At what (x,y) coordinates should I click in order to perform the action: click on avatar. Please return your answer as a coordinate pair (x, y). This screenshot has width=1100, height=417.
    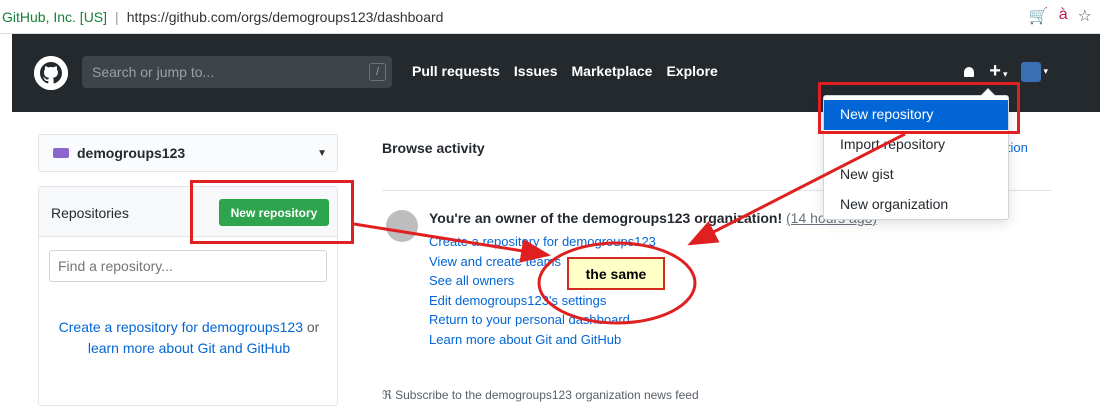
    Looking at the image, I should click on (1031, 71).